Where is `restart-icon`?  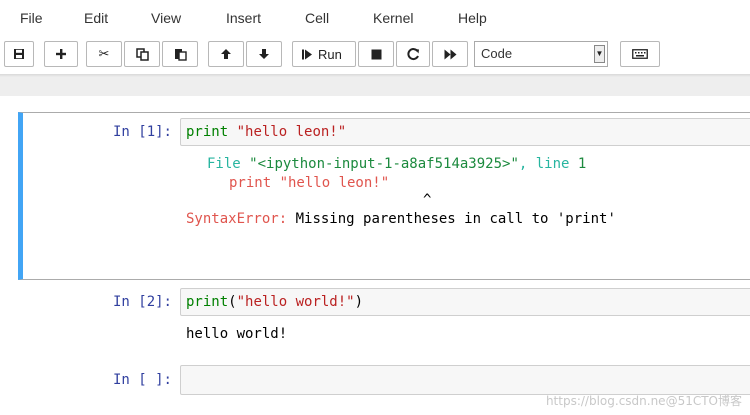
restart-icon is located at coordinates (412, 53).